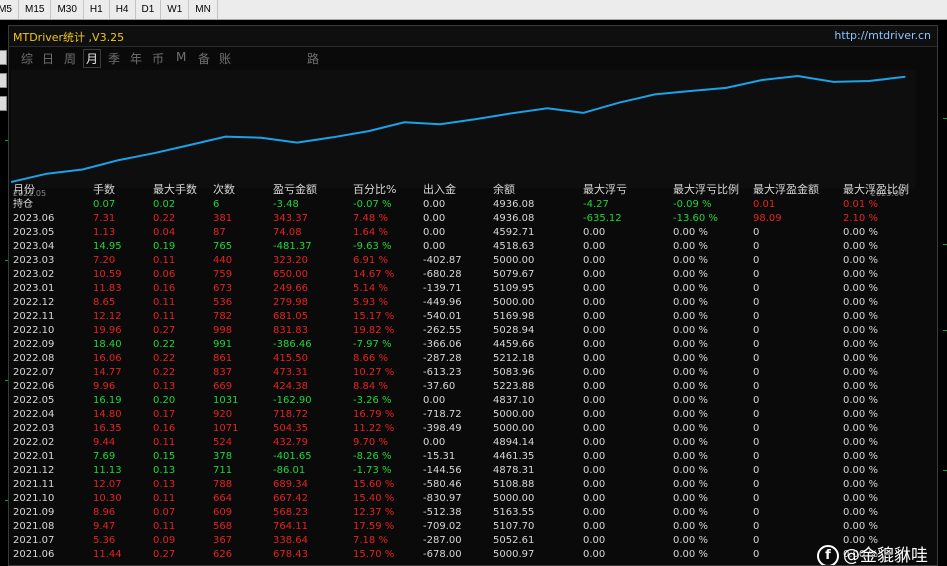 The image size is (947, 566). What do you see at coordinates (224, 189) in the screenshot?
I see `column-header: 次数` at bounding box center [224, 189].